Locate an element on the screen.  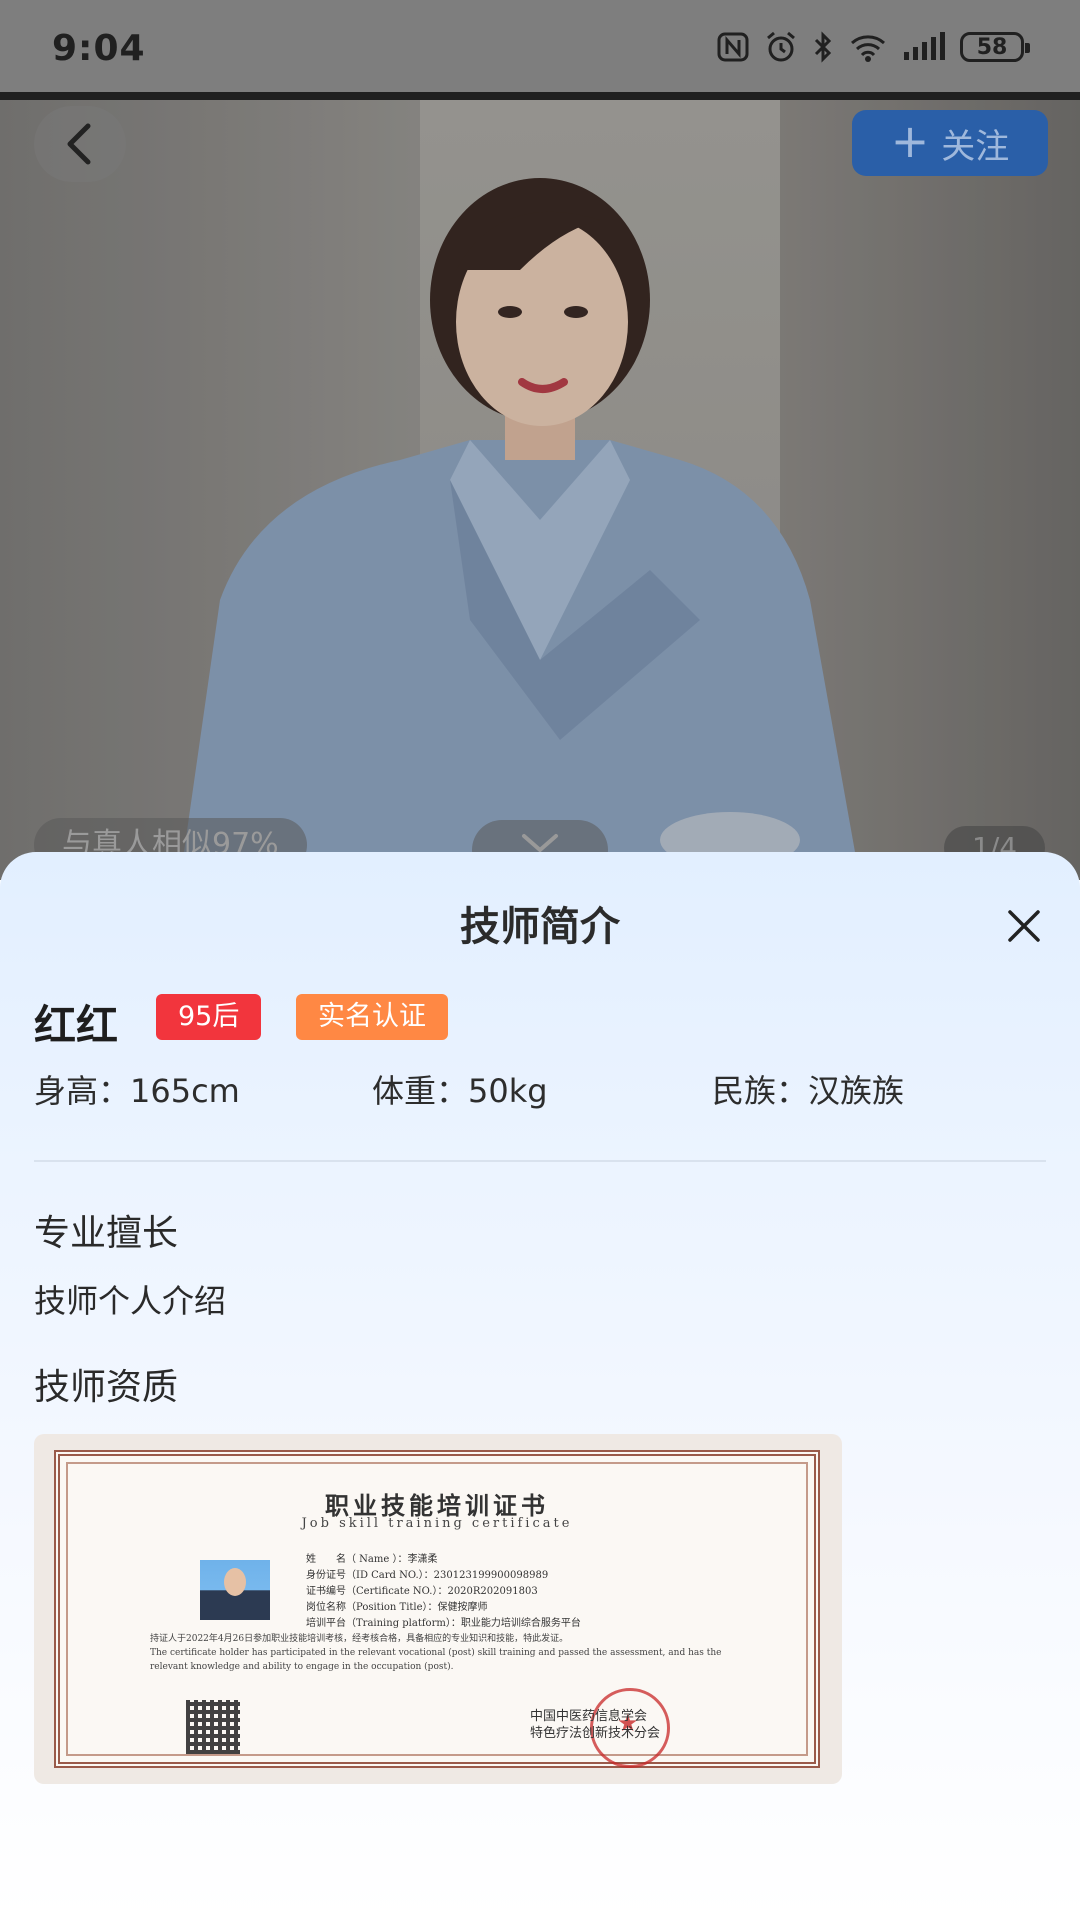
certificate-issuer: 中国中医药信息学会 特色疗法创新技术分会 is located at coordinates (595, 1725).